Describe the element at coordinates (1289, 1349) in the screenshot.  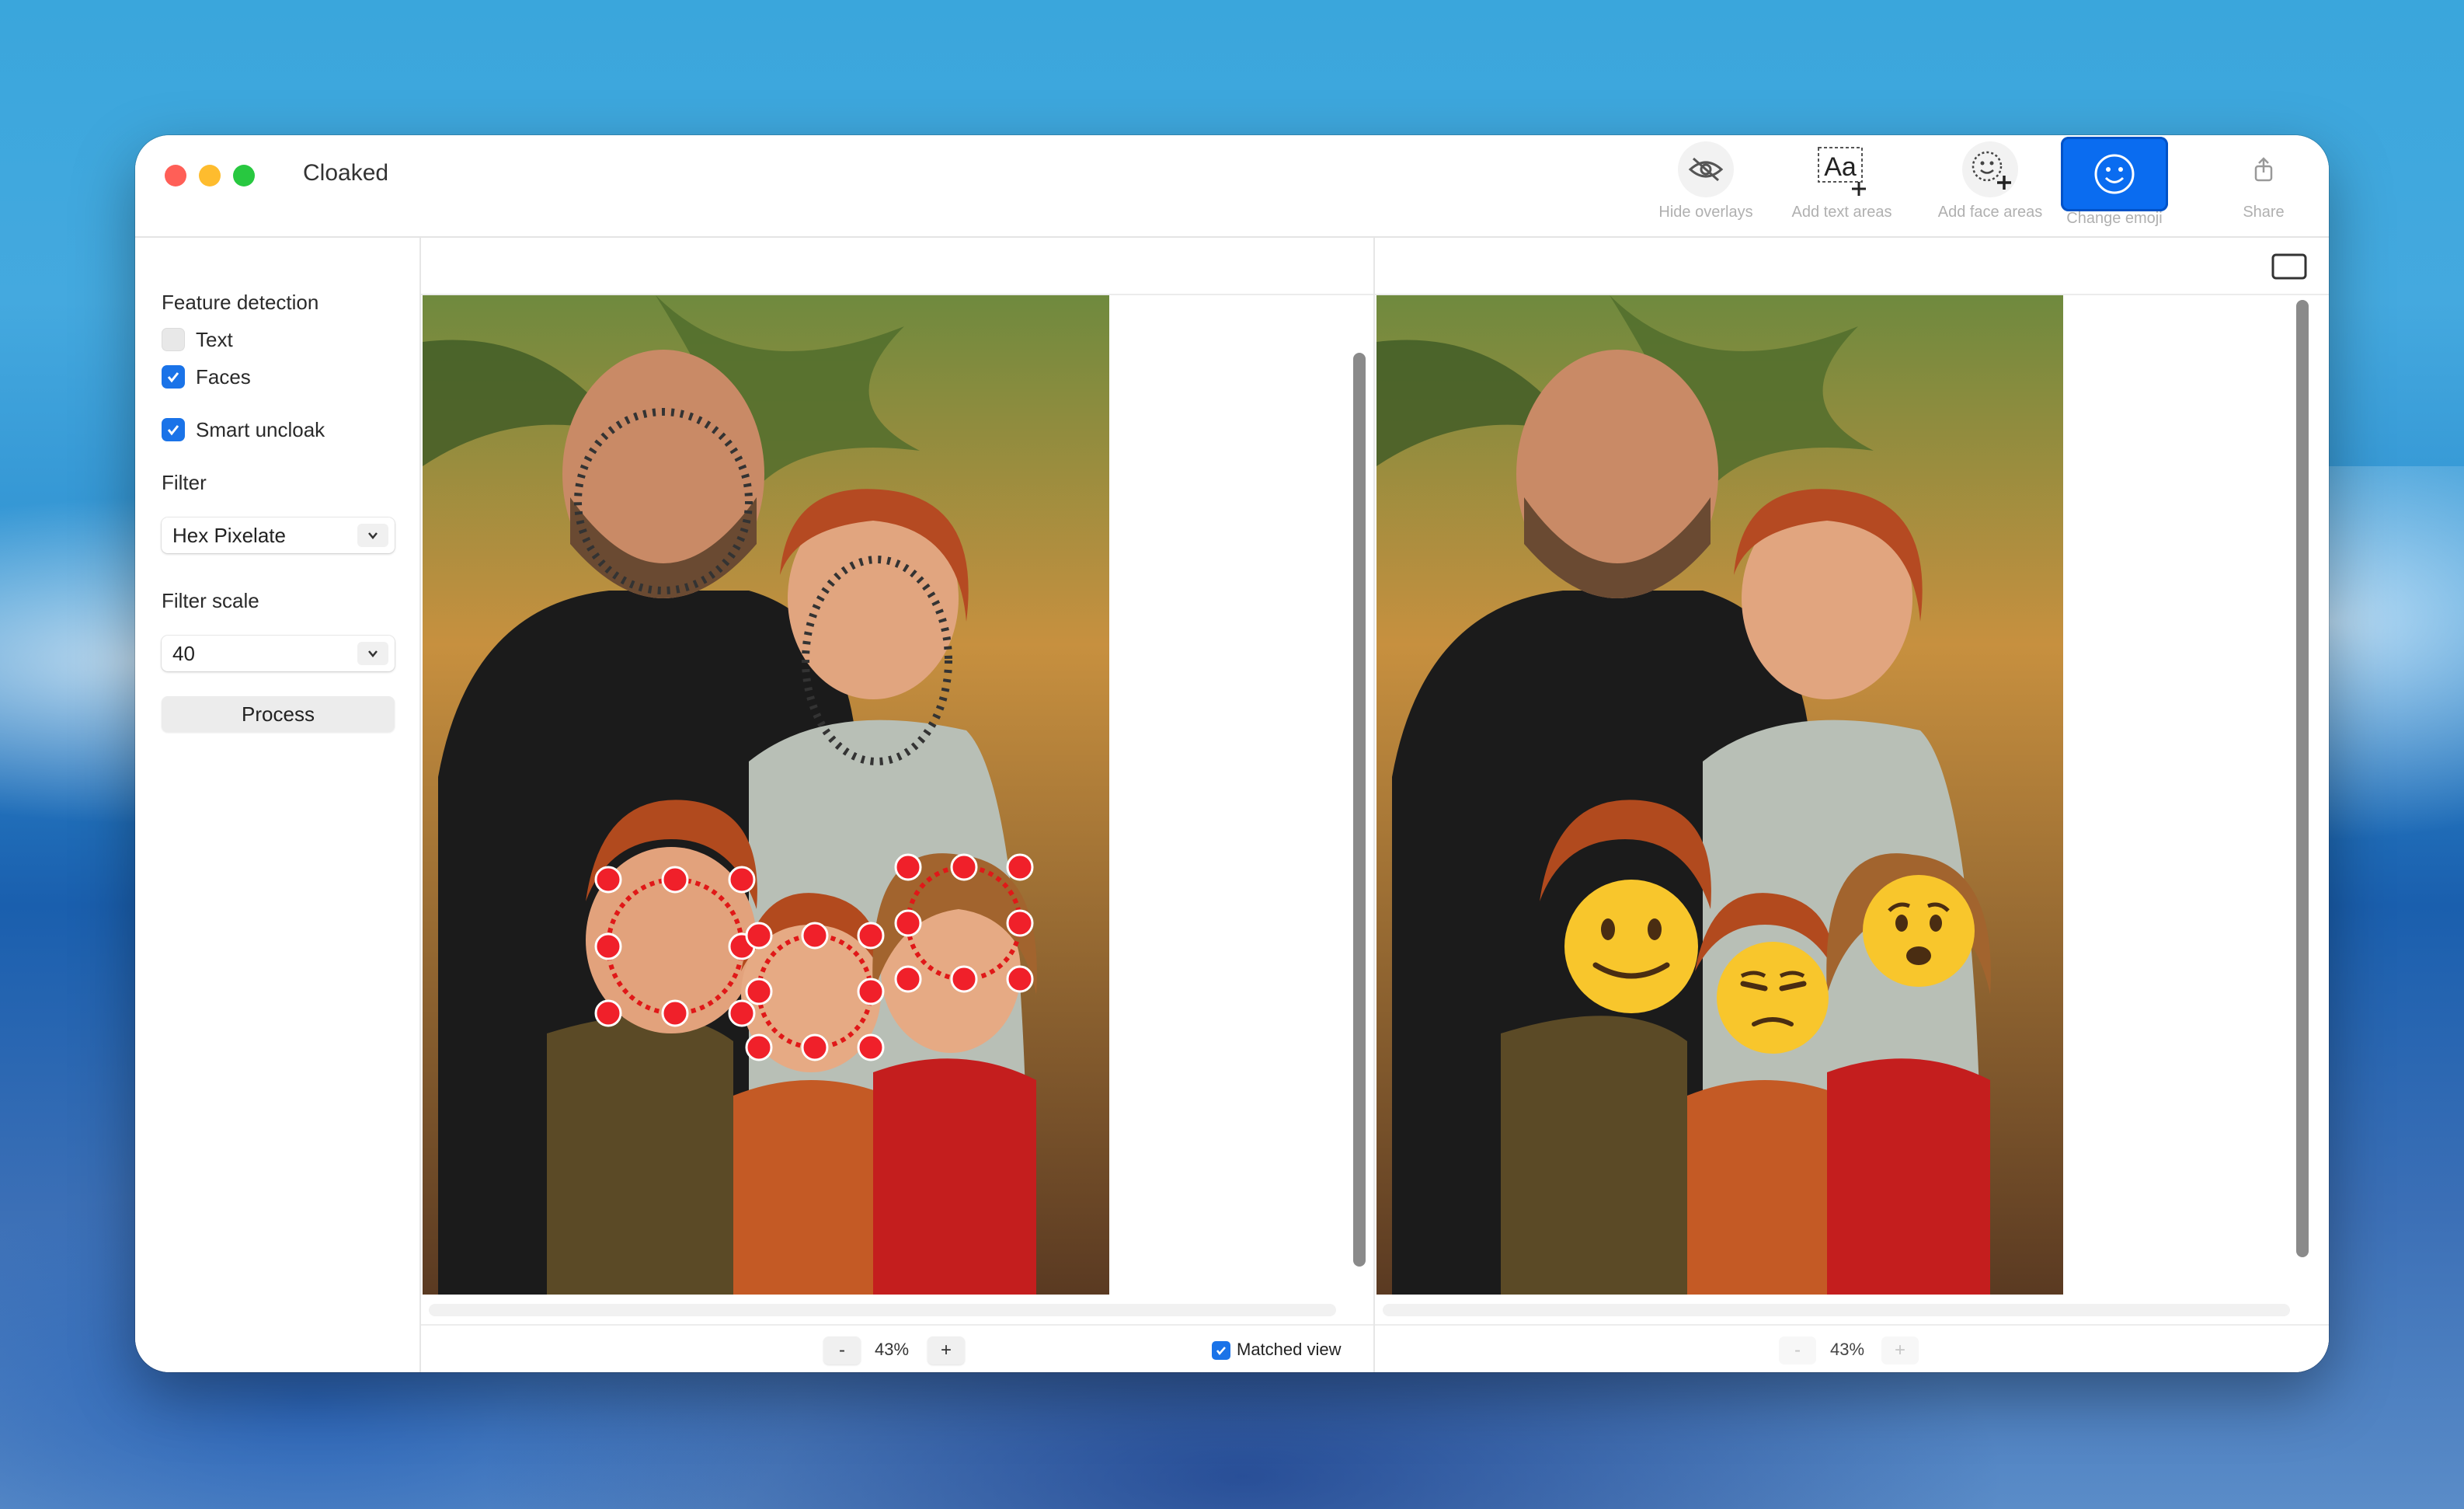
I see `matched-view-label: Matched view` at that location.